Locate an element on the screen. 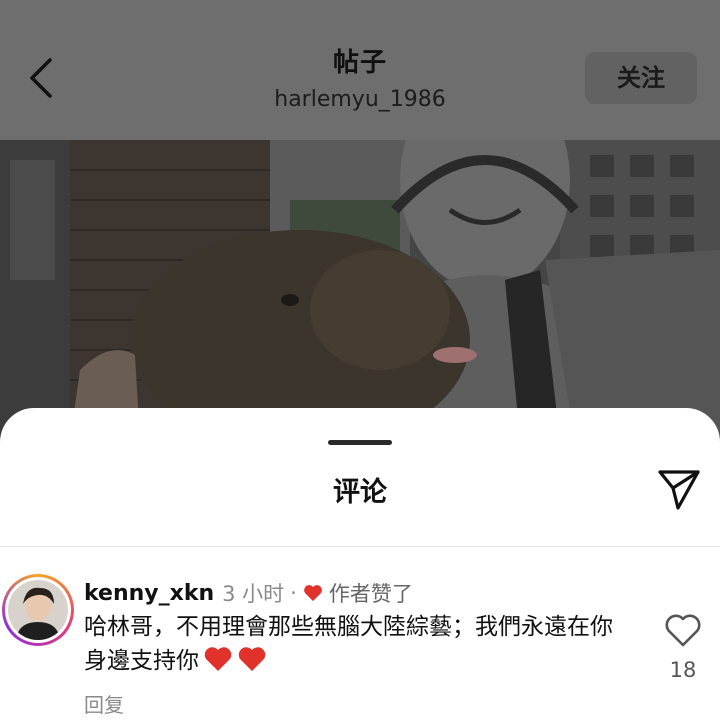 The width and height of the screenshot is (720, 721). comment-meta: kenny_xkn 3 小时 · 作者赞了 is located at coordinates (248, 593).